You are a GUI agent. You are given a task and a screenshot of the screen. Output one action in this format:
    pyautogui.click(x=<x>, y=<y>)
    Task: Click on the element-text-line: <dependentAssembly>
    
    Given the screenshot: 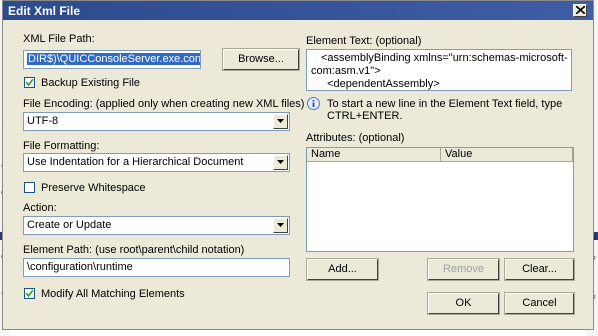 What is the action you would take?
    pyautogui.click(x=380, y=84)
    